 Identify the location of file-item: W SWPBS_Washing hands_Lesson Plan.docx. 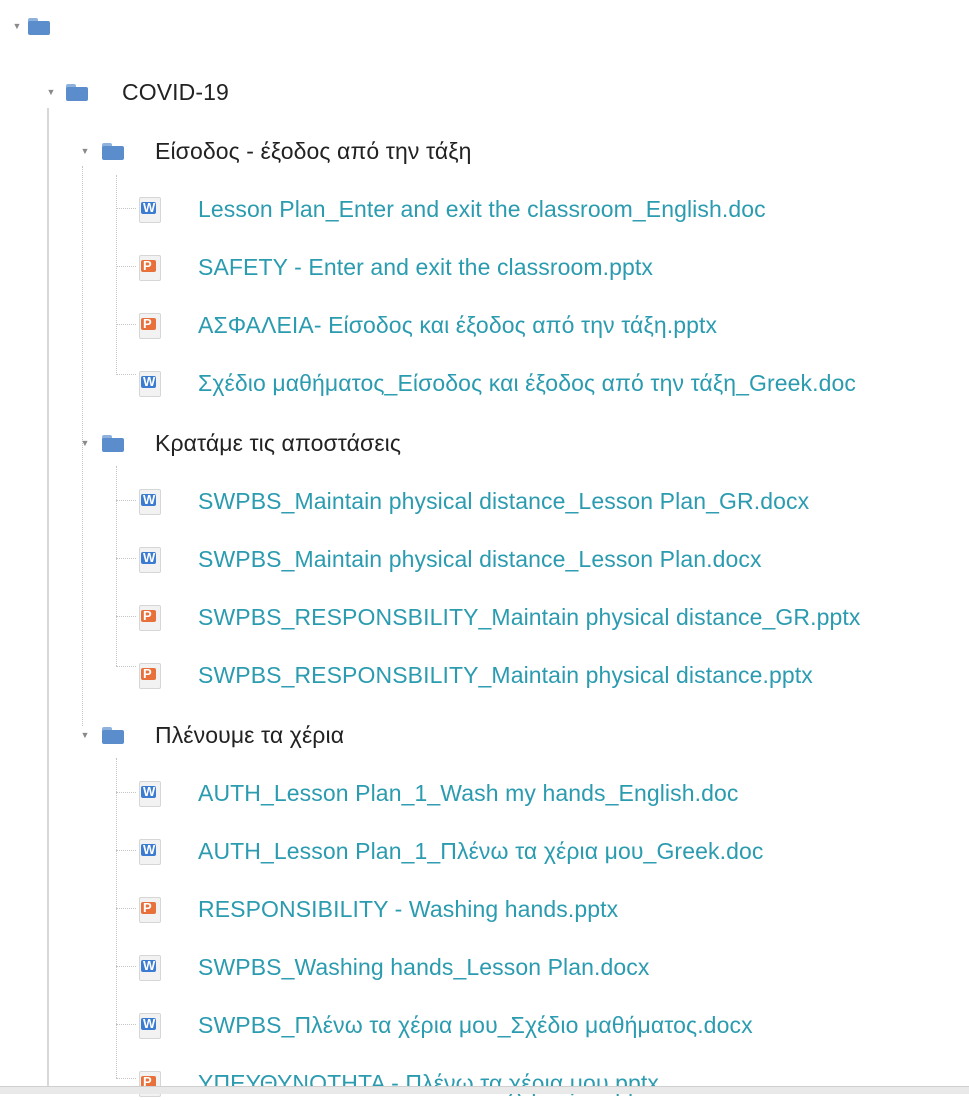
(393, 967).